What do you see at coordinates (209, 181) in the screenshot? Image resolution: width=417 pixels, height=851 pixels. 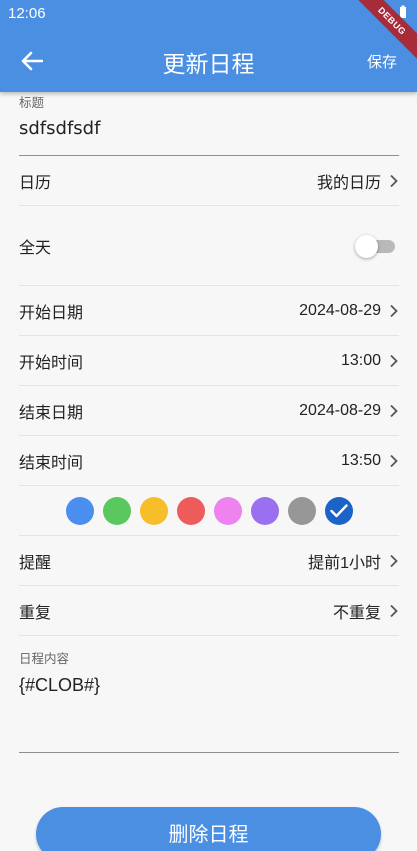 I see `calendar-row: 日历 我的日历` at bounding box center [209, 181].